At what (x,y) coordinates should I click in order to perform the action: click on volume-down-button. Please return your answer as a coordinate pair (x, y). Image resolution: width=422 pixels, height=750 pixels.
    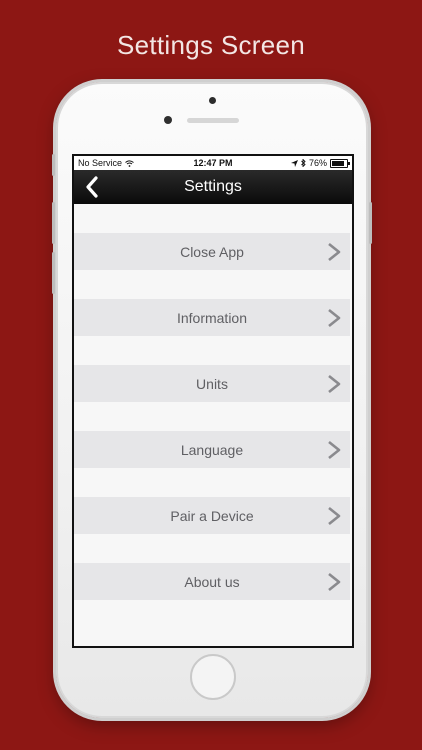
    Looking at the image, I should click on (53, 273).